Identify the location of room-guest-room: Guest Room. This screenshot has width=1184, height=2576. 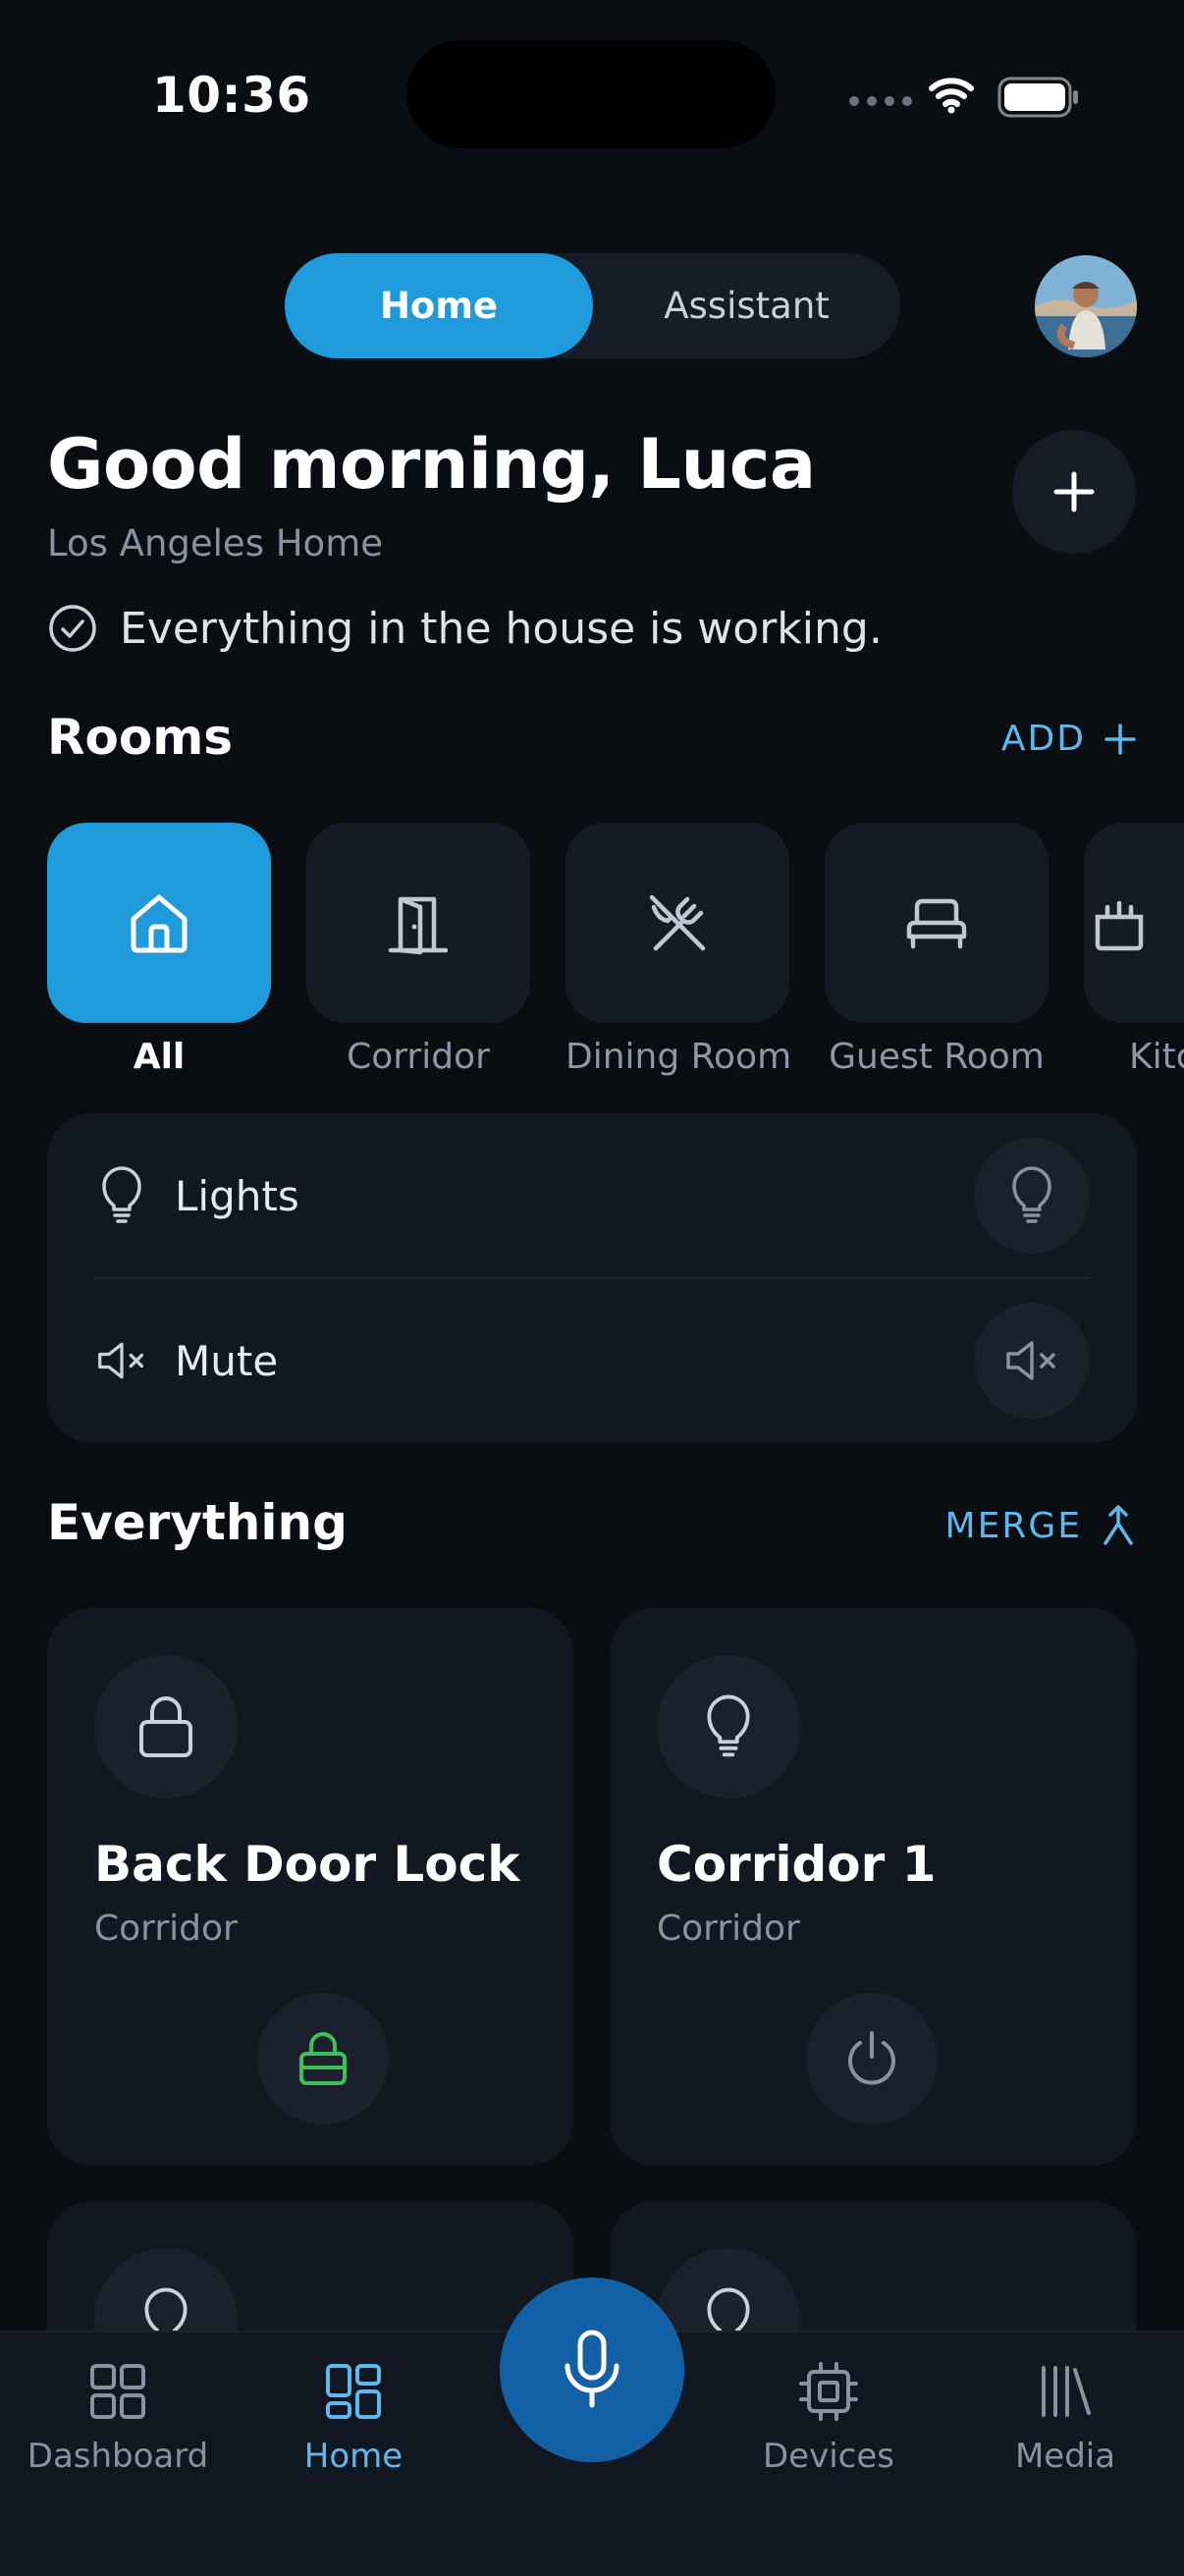
(937, 950).